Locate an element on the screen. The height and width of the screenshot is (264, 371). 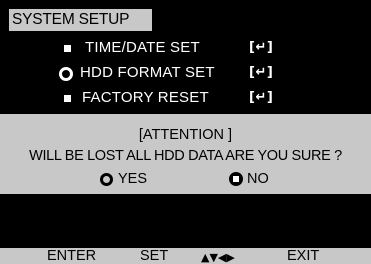
menu-item-factory-reset: FACTORY RESET [↵] is located at coordinates (185, 98).